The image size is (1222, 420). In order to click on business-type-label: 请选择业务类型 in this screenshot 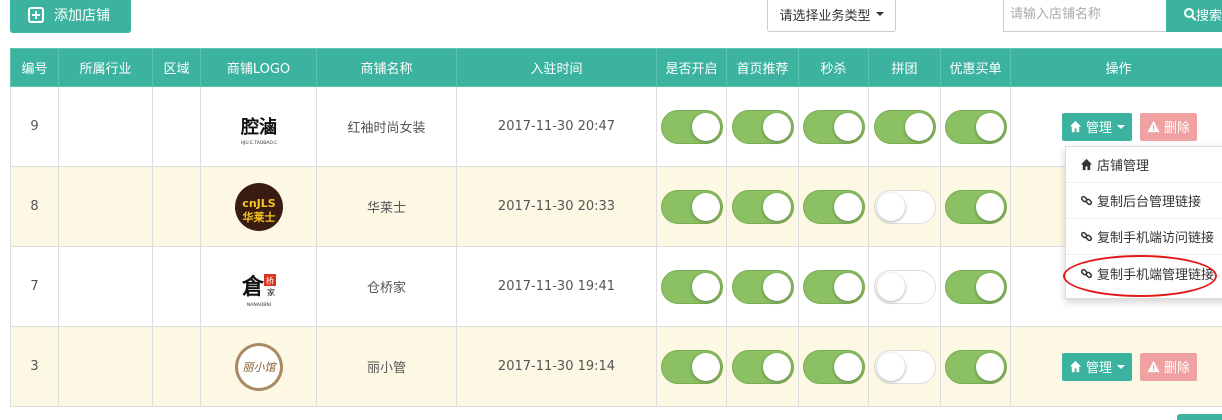, I will do `click(825, 16)`.